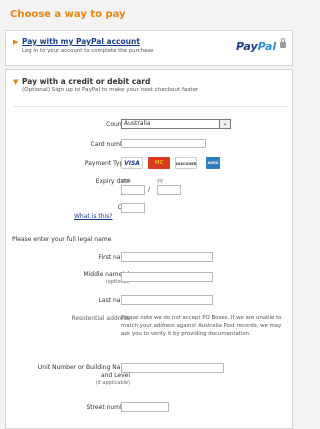  Describe the element at coordinates (62, 239) in the screenshot. I see `legal-name-prompt: Please enter your full legal name` at that location.